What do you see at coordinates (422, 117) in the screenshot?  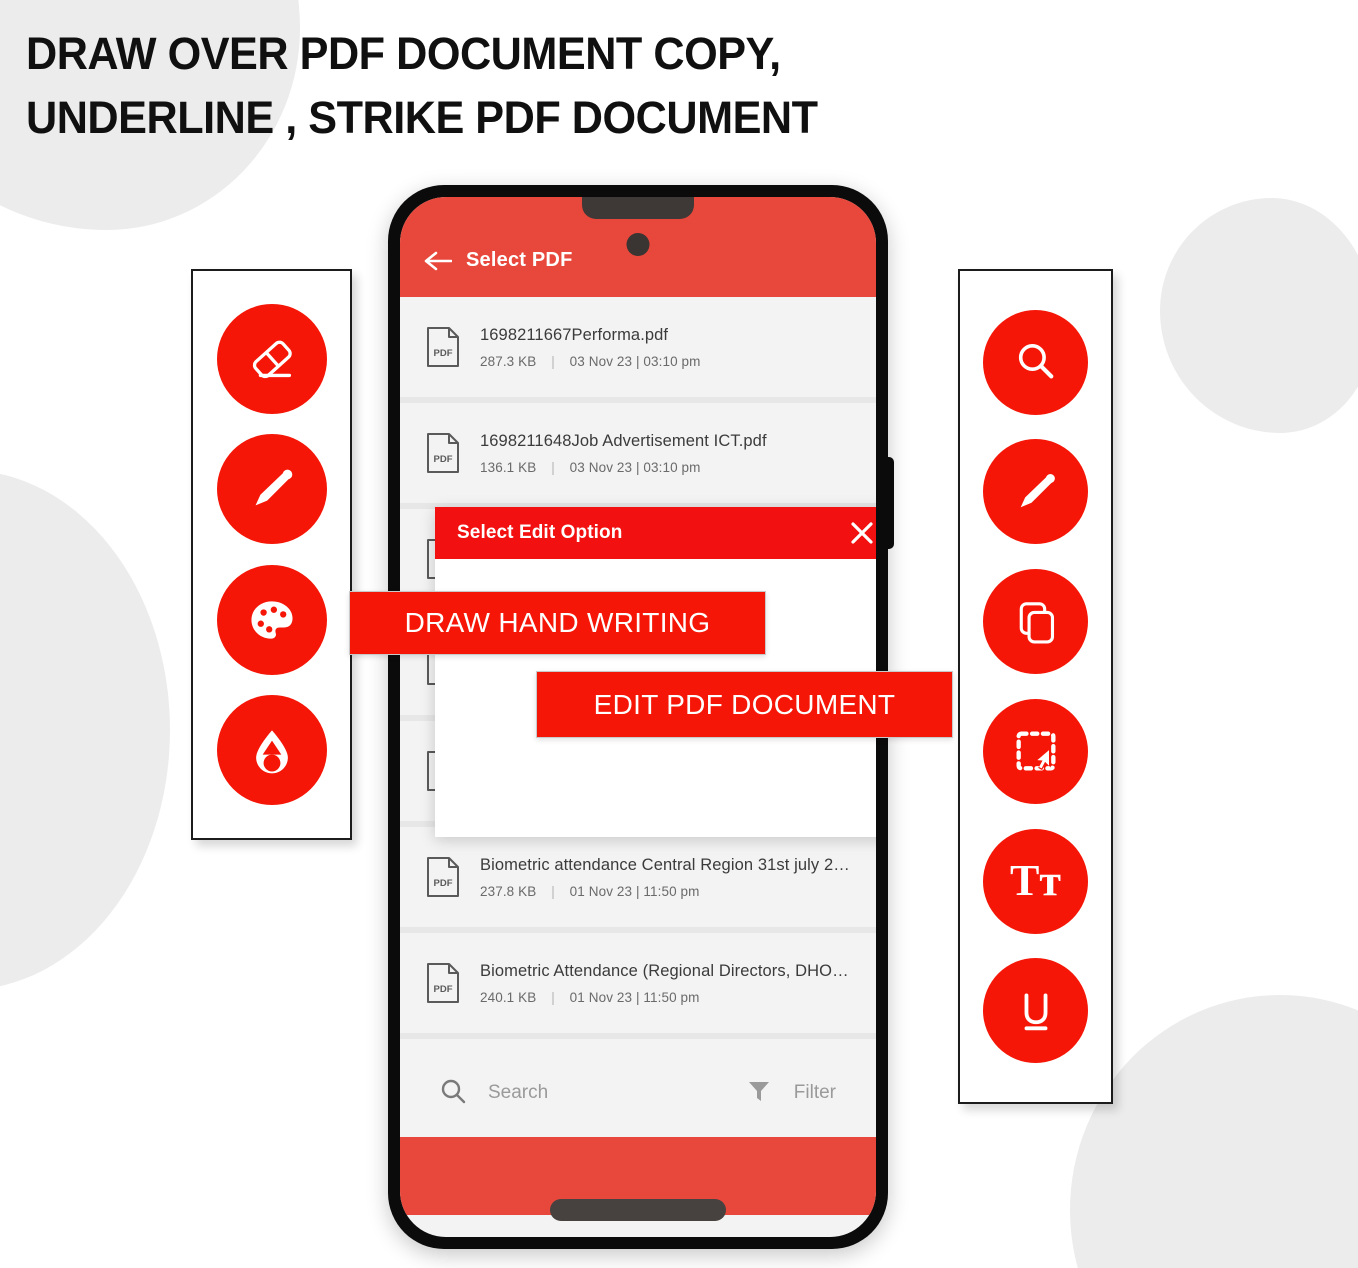 I see `page-title-line-2: UNDERLINE , STRIKE PDF DOCUMENT` at bounding box center [422, 117].